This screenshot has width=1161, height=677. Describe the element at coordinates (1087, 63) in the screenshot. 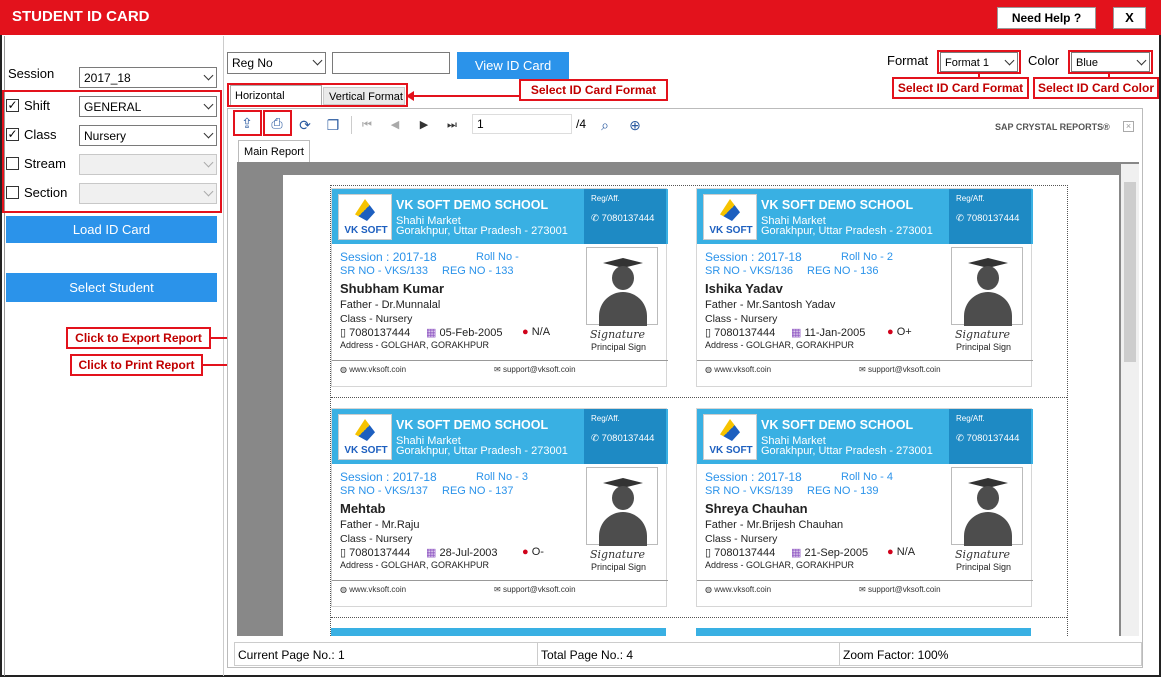

I see `color-value: Blue` at that location.